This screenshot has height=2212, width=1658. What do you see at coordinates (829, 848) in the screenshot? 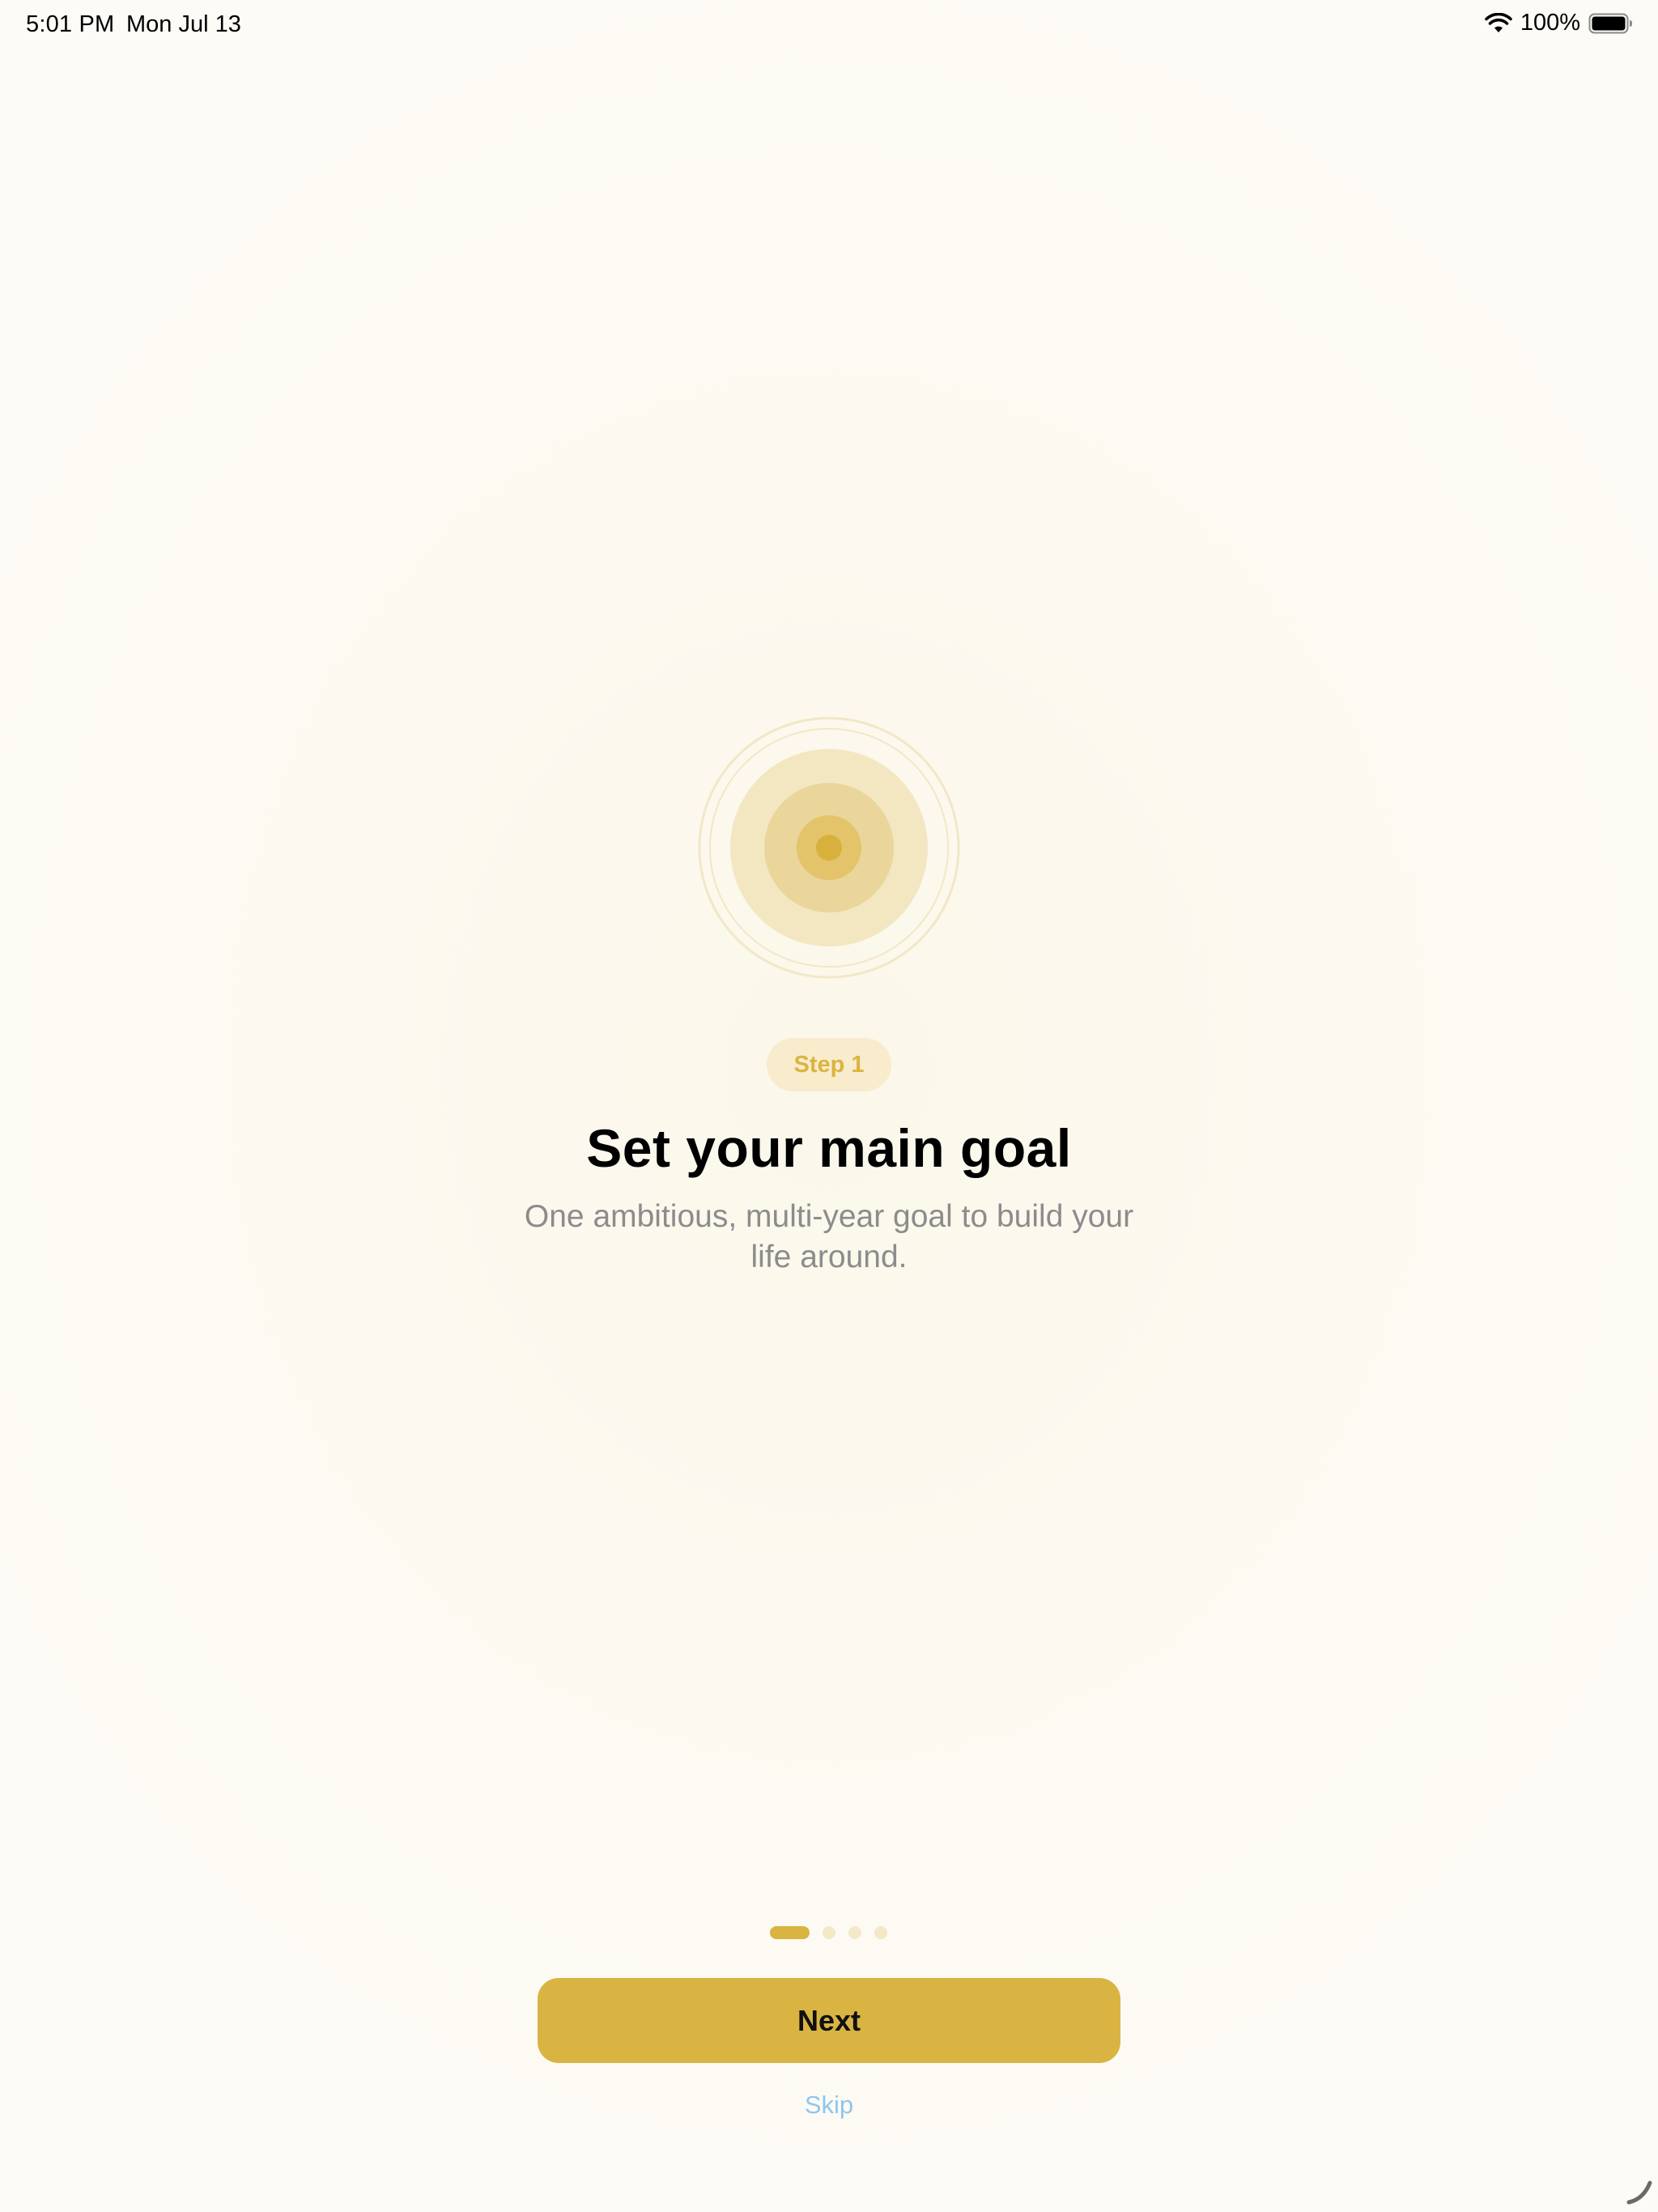
I see `target-icon` at bounding box center [829, 848].